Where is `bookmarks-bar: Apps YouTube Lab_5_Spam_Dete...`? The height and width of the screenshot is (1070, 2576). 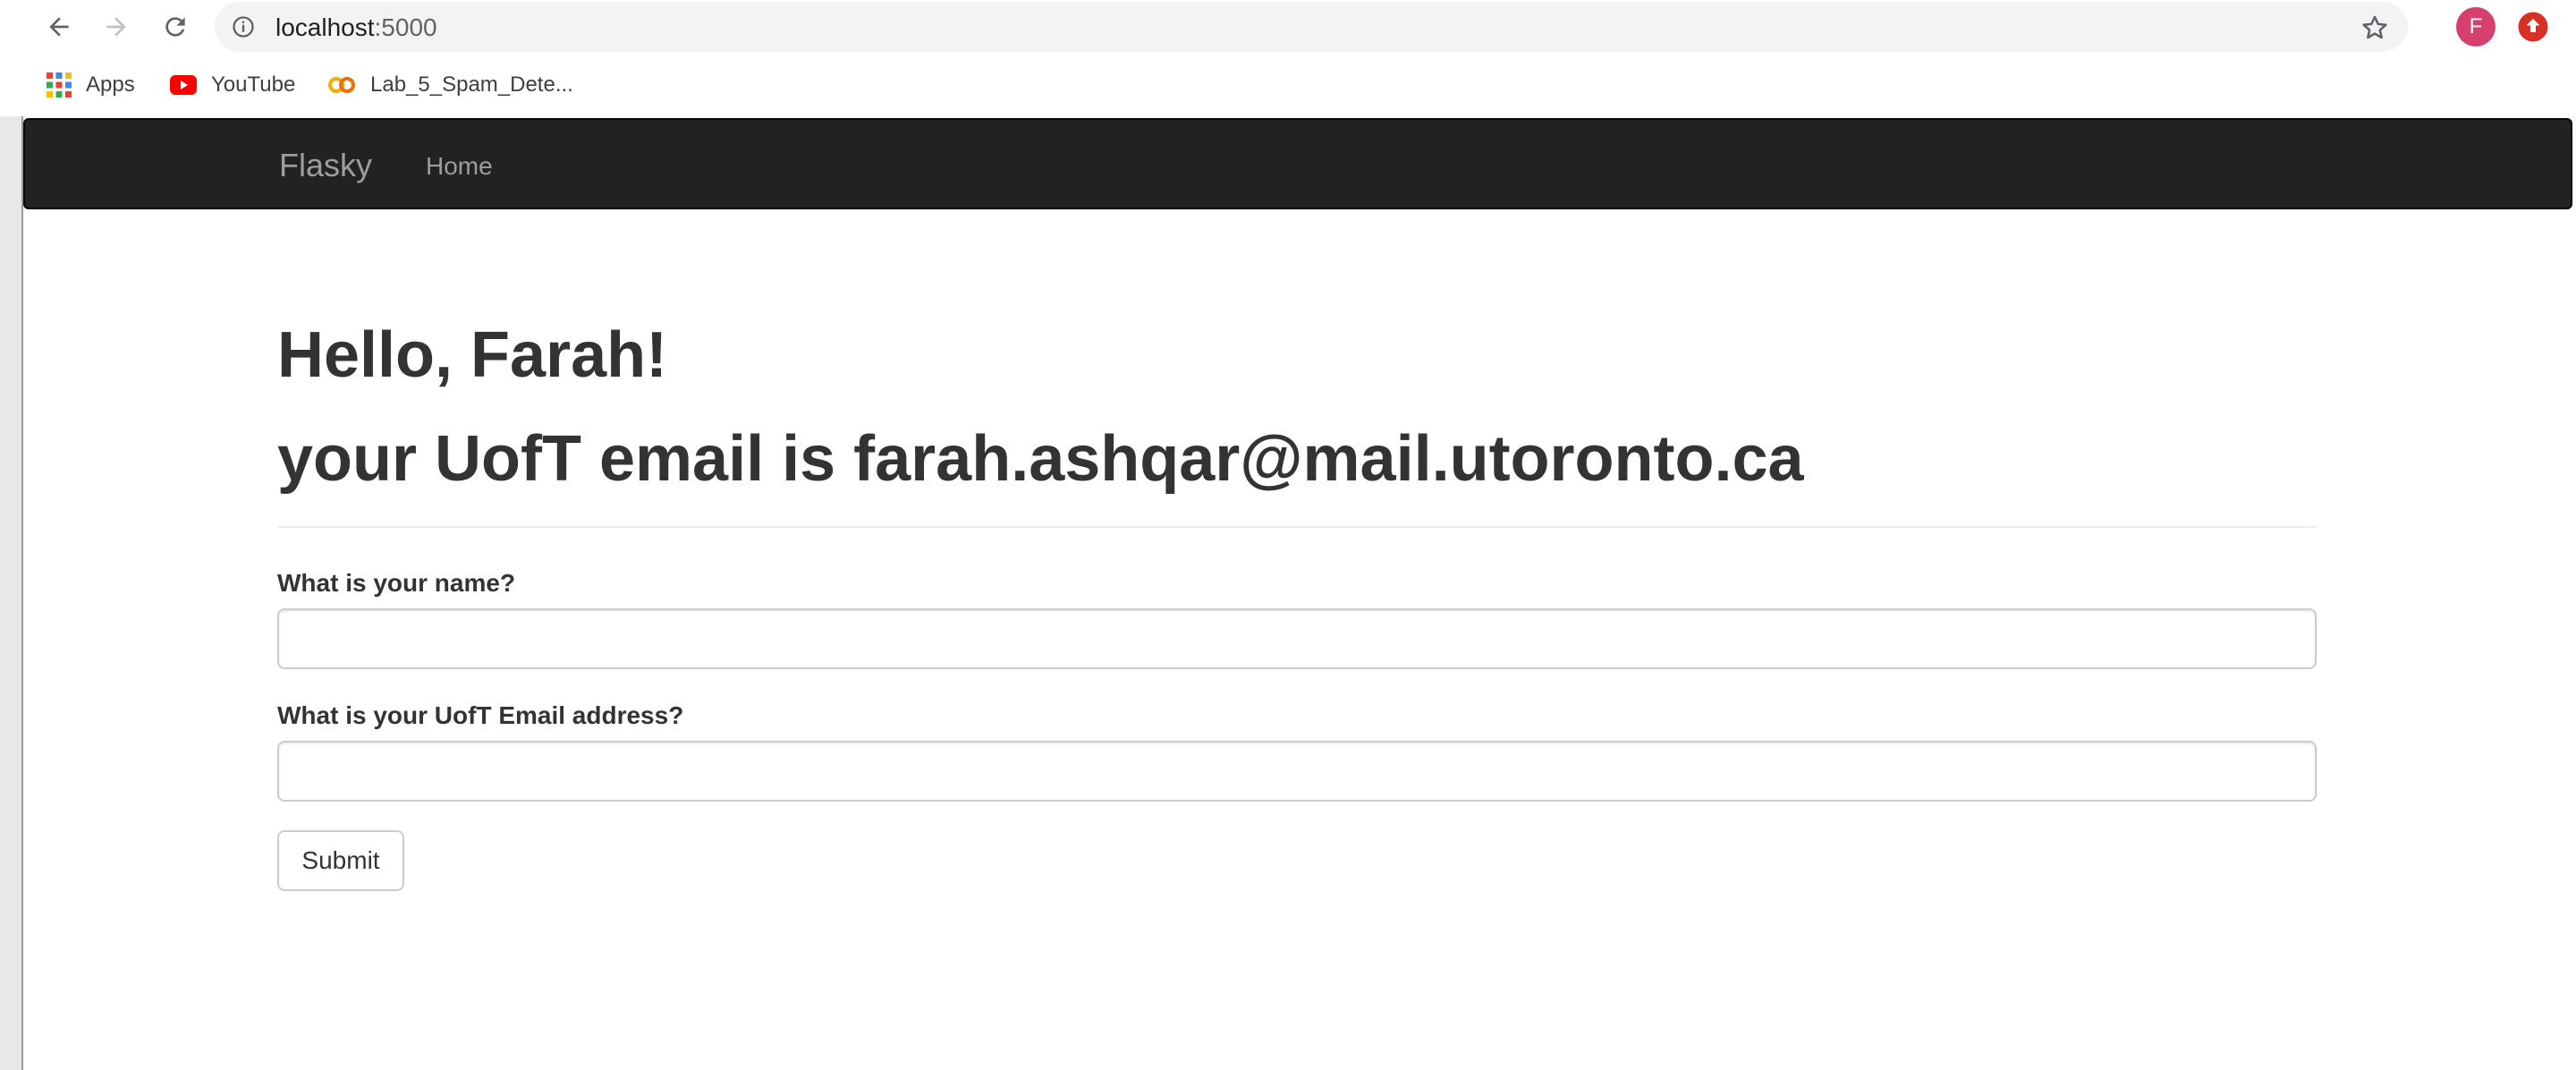
bookmarks-bar: Apps YouTube Lab_5_Spam_Dete... is located at coordinates (1288, 85).